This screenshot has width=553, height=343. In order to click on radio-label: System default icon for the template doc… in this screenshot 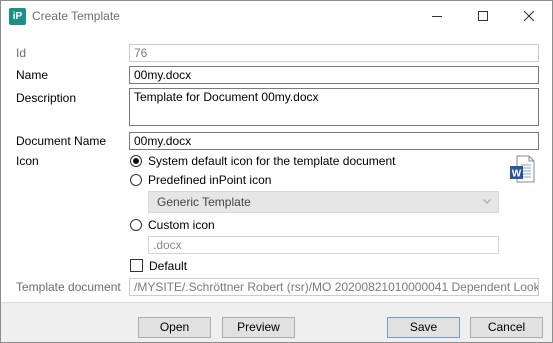, I will do `click(272, 161)`.